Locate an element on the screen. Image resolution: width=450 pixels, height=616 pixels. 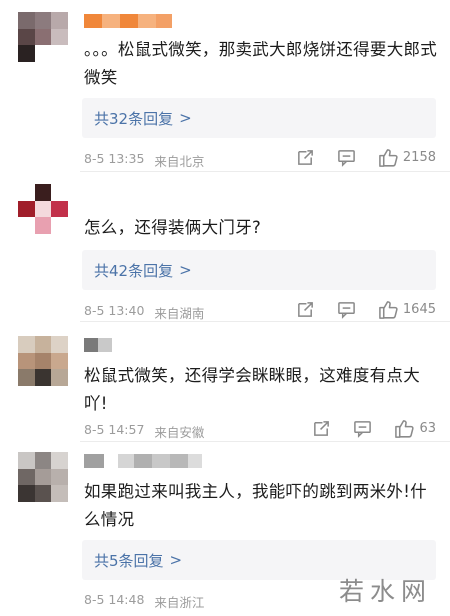
comment-location: 来自北京 is located at coordinates (179, 161).